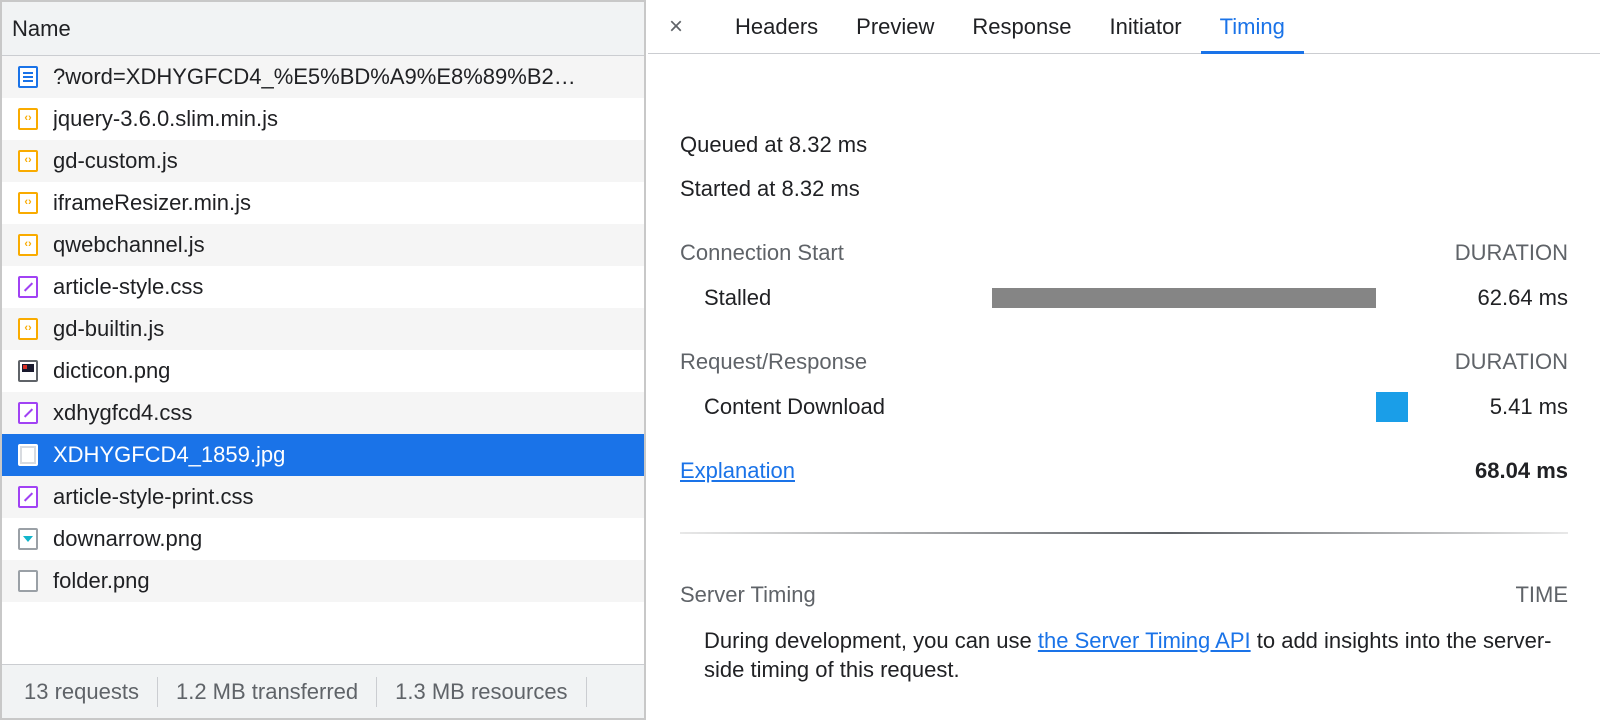  I want to click on connection-start-duration-header: DURATION, so click(1511, 252).